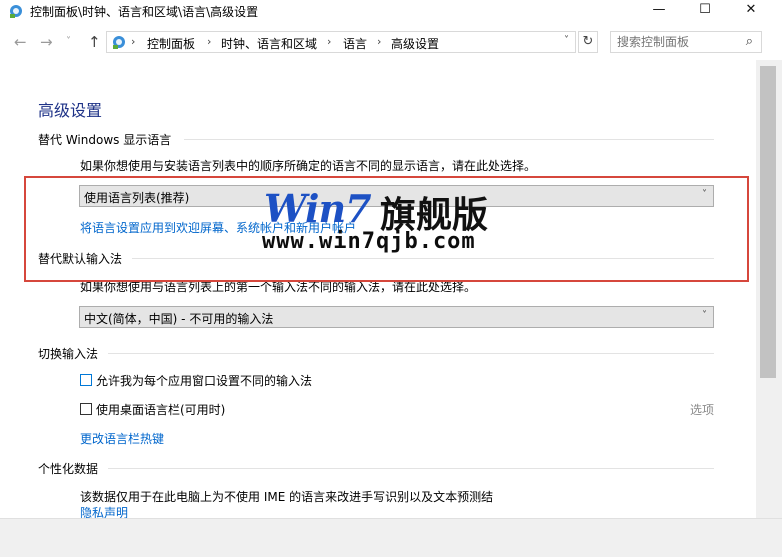 This screenshot has width=782, height=557. Describe the element at coordinates (704, 315) in the screenshot. I see `chevron-down-icon: ˅` at that location.